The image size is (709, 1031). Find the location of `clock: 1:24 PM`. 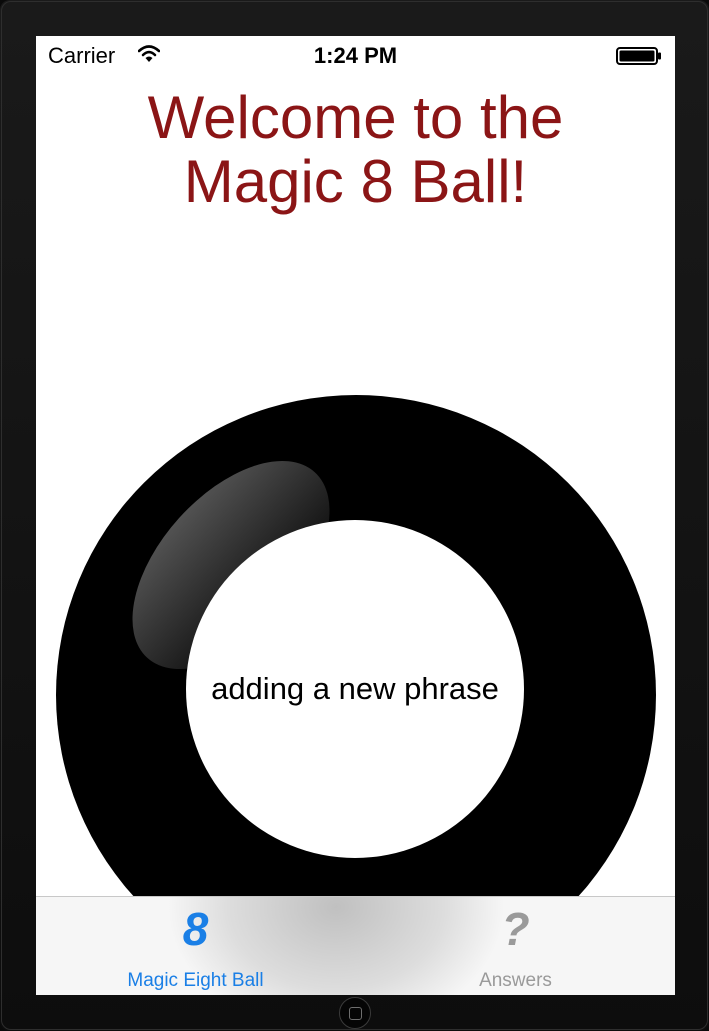

clock: 1:24 PM is located at coordinates (355, 55).